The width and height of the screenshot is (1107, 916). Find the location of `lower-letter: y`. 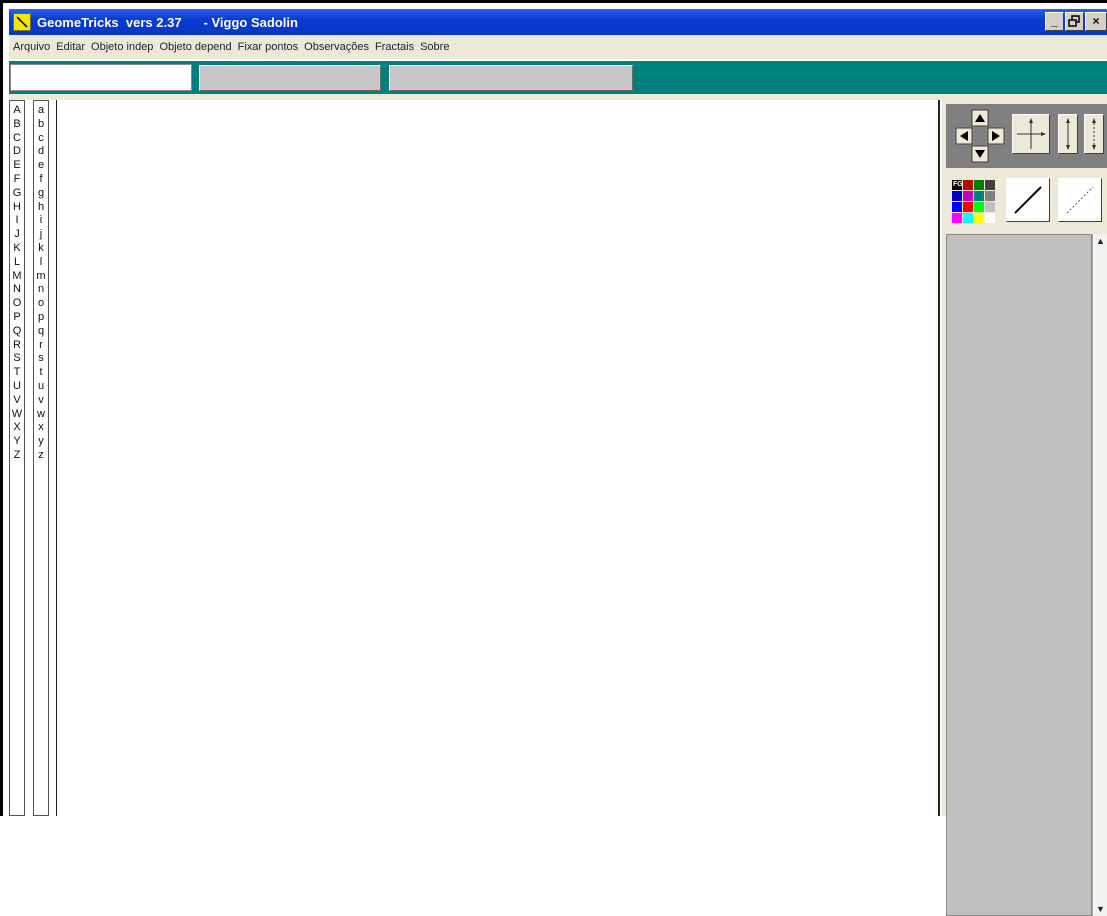

lower-letter: y is located at coordinates (41, 442).